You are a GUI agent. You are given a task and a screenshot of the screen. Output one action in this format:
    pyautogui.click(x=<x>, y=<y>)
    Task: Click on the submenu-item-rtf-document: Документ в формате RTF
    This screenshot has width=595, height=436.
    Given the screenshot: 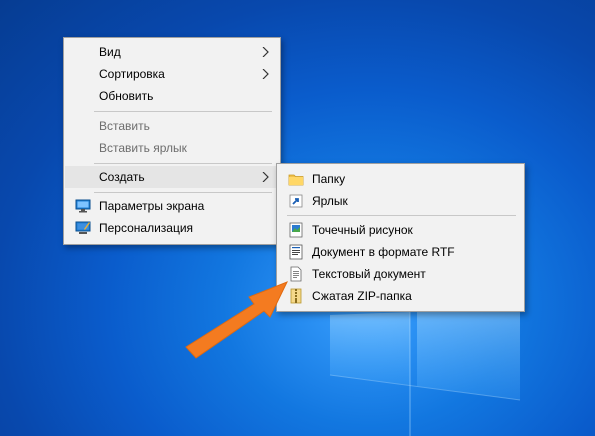 What is the action you would take?
    pyautogui.click(x=400, y=252)
    